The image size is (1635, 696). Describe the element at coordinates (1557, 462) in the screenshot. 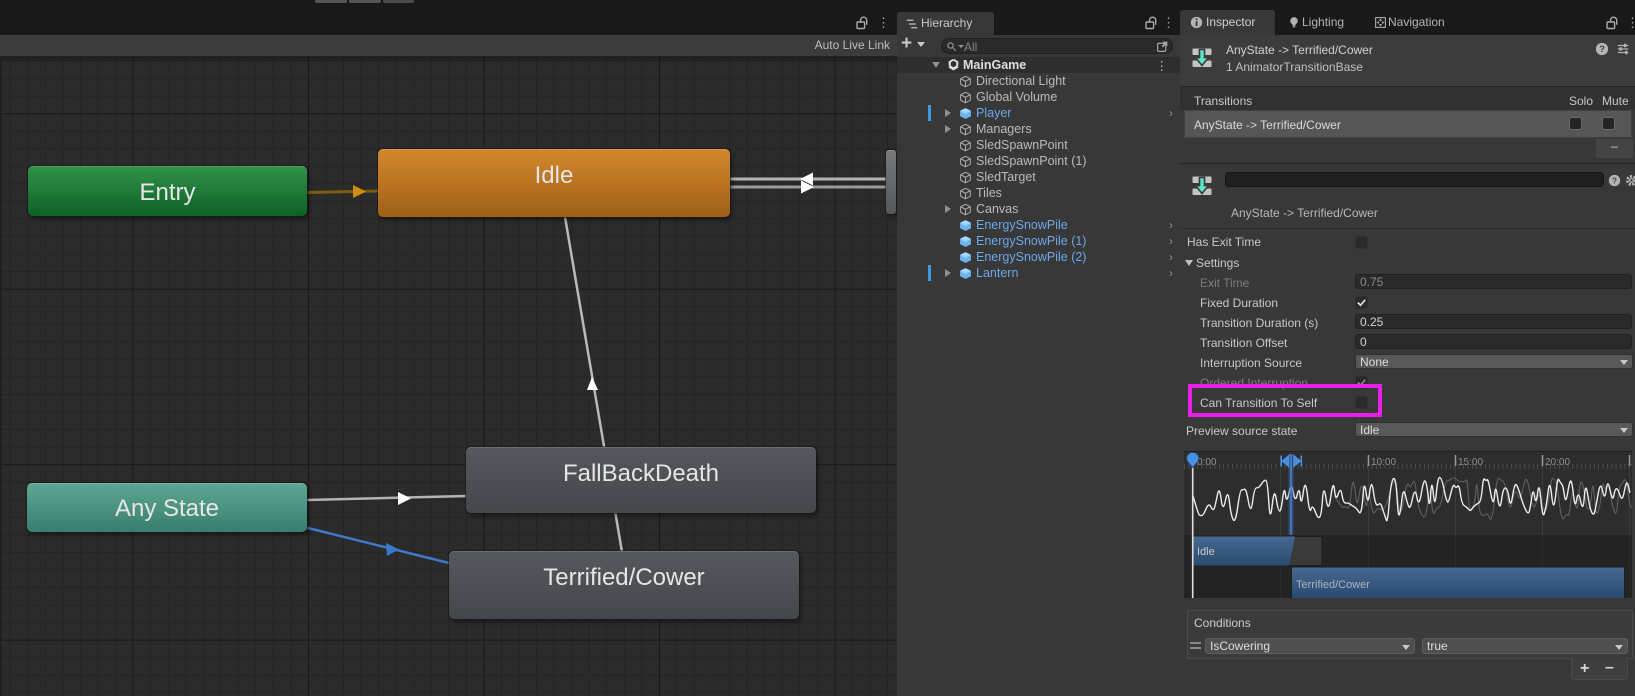

I see `svg-text: 20:00` at that location.